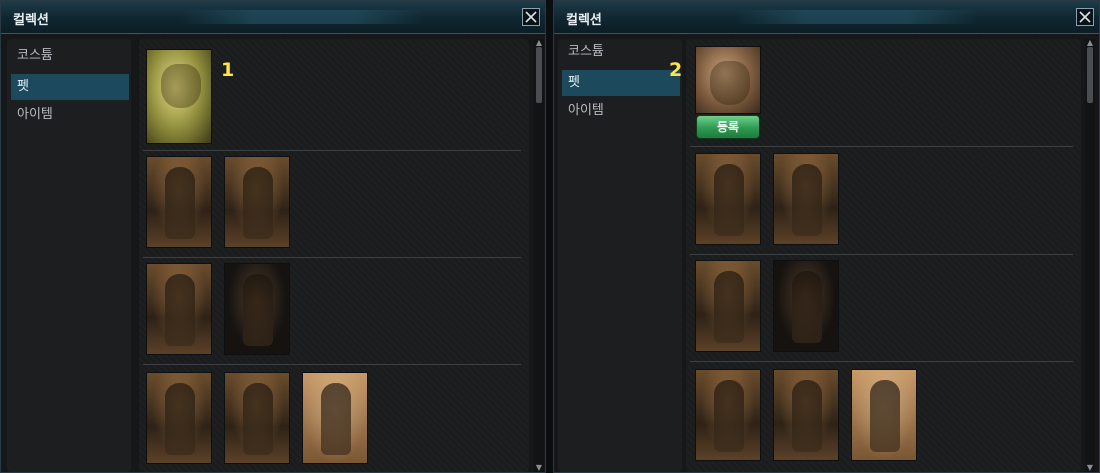 The height and width of the screenshot is (473, 1100). What do you see at coordinates (228, 70) in the screenshot?
I see `step-marker: 1` at bounding box center [228, 70].